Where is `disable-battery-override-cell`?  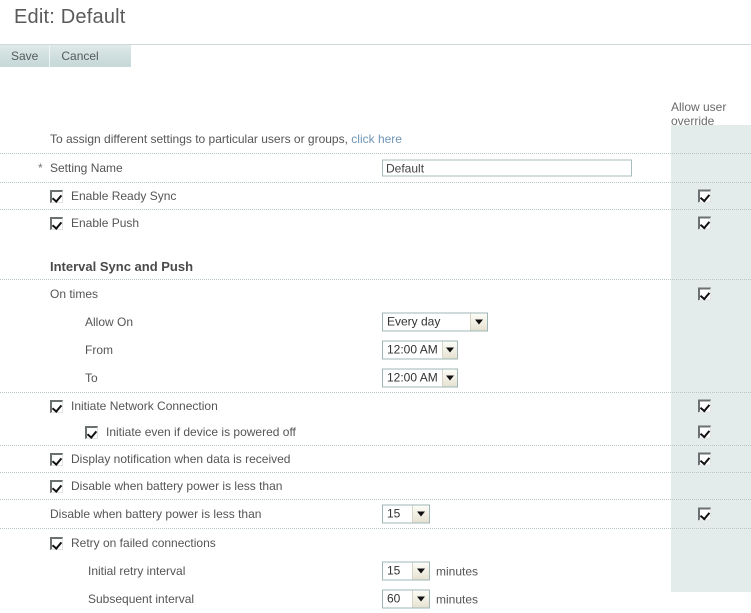 disable-battery-override-cell is located at coordinates (704, 514).